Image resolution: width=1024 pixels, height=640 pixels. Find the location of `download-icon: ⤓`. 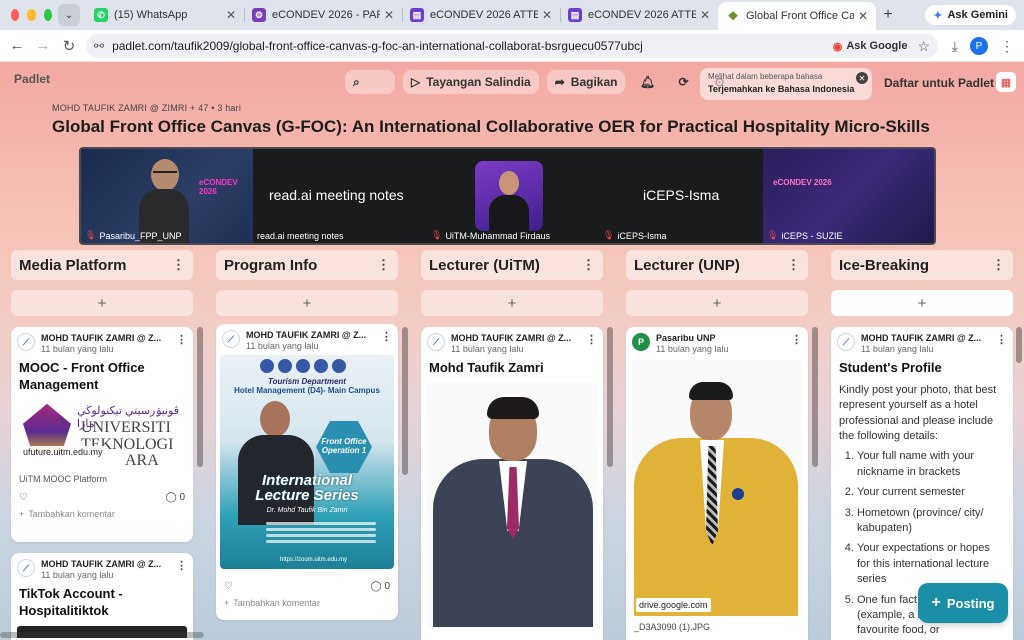

download-icon: ⤓ is located at coordinates (955, 46).